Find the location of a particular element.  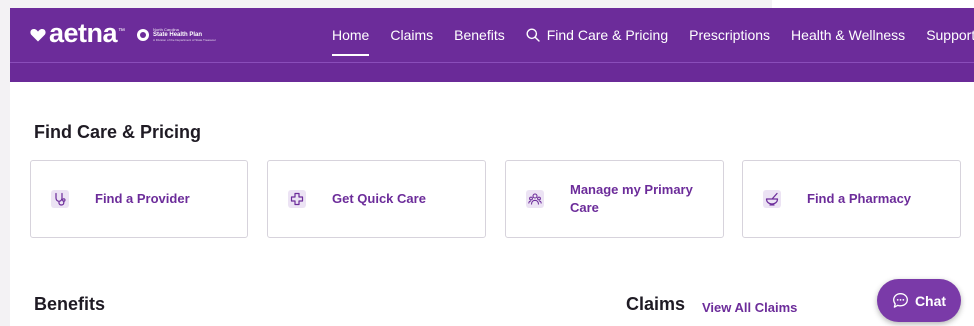

chat-button: Chat is located at coordinates (919, 300).